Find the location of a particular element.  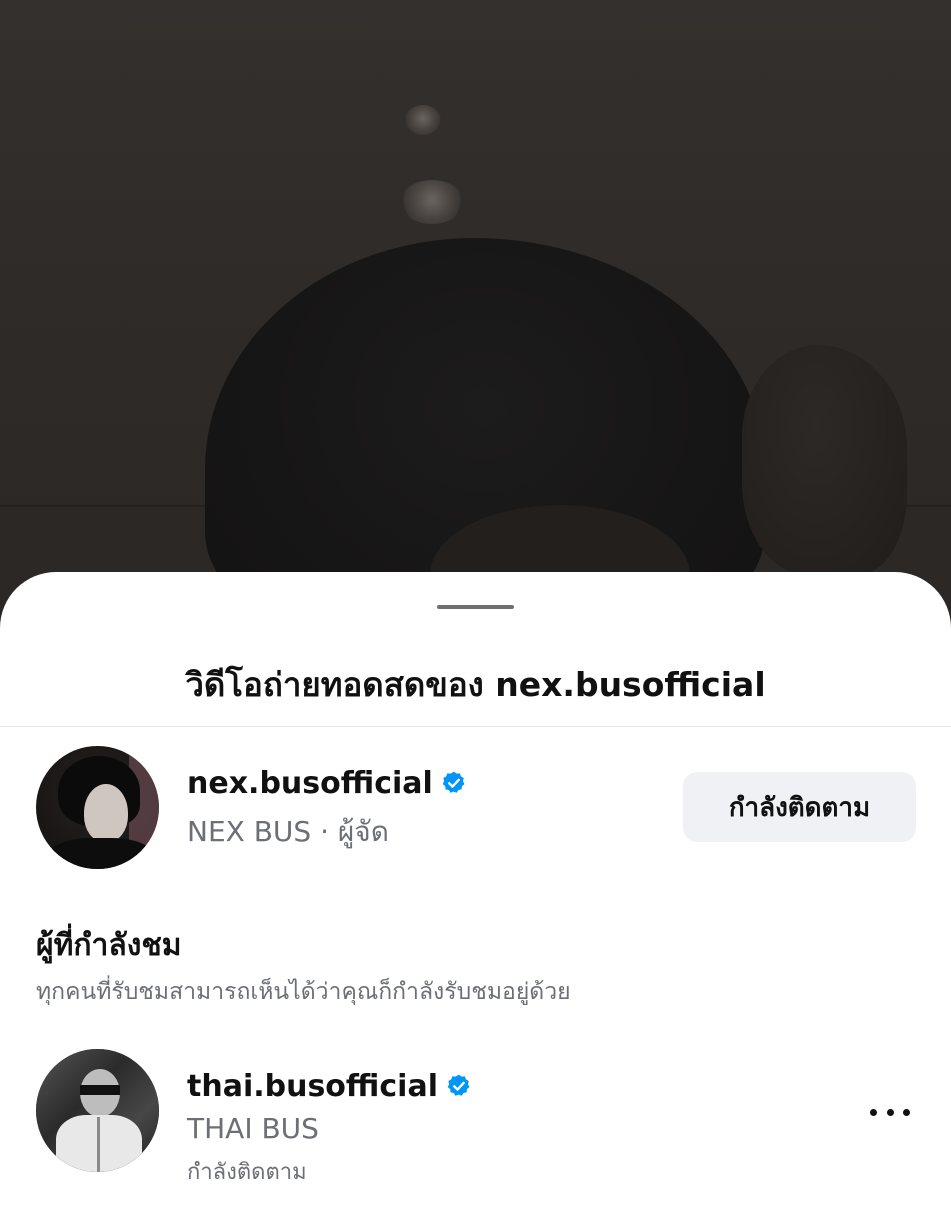

host-avatar is located at coordinates (97, 807).